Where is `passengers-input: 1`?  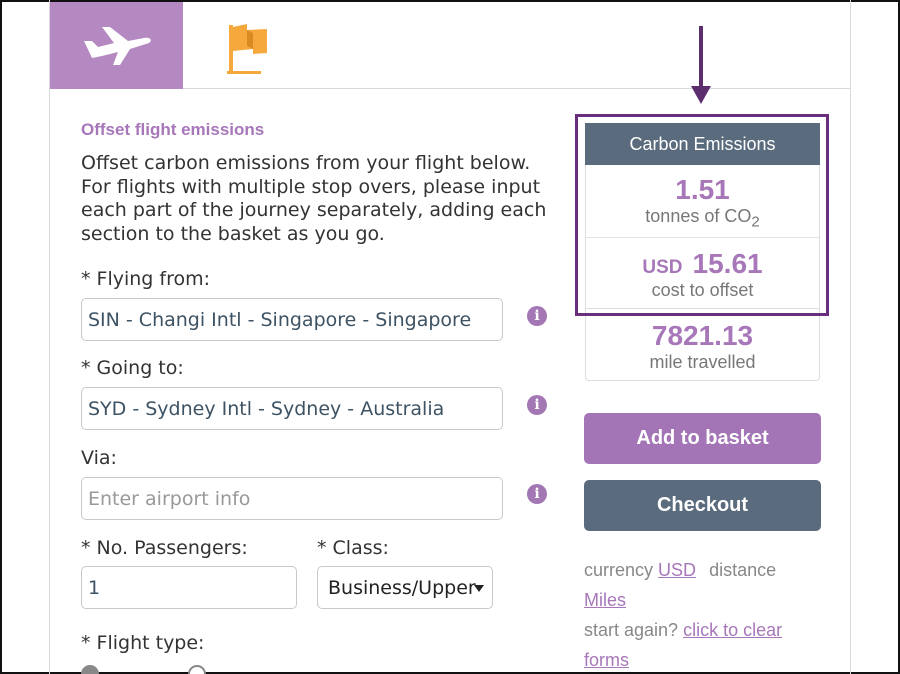
passengers-input: 1 is located at coordinates (189, 587).